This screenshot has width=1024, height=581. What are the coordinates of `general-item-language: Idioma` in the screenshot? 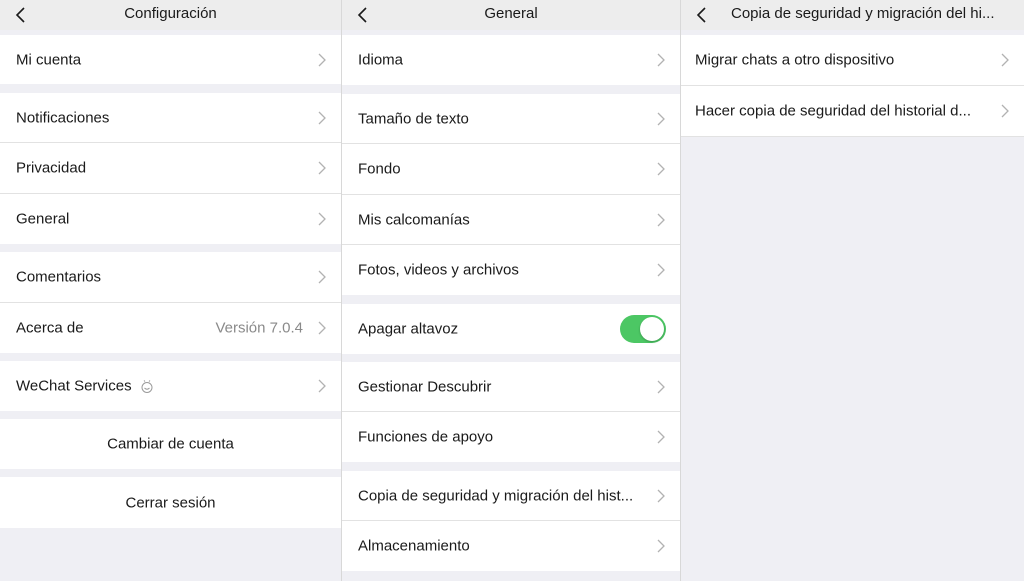 It's located at (511, 60).